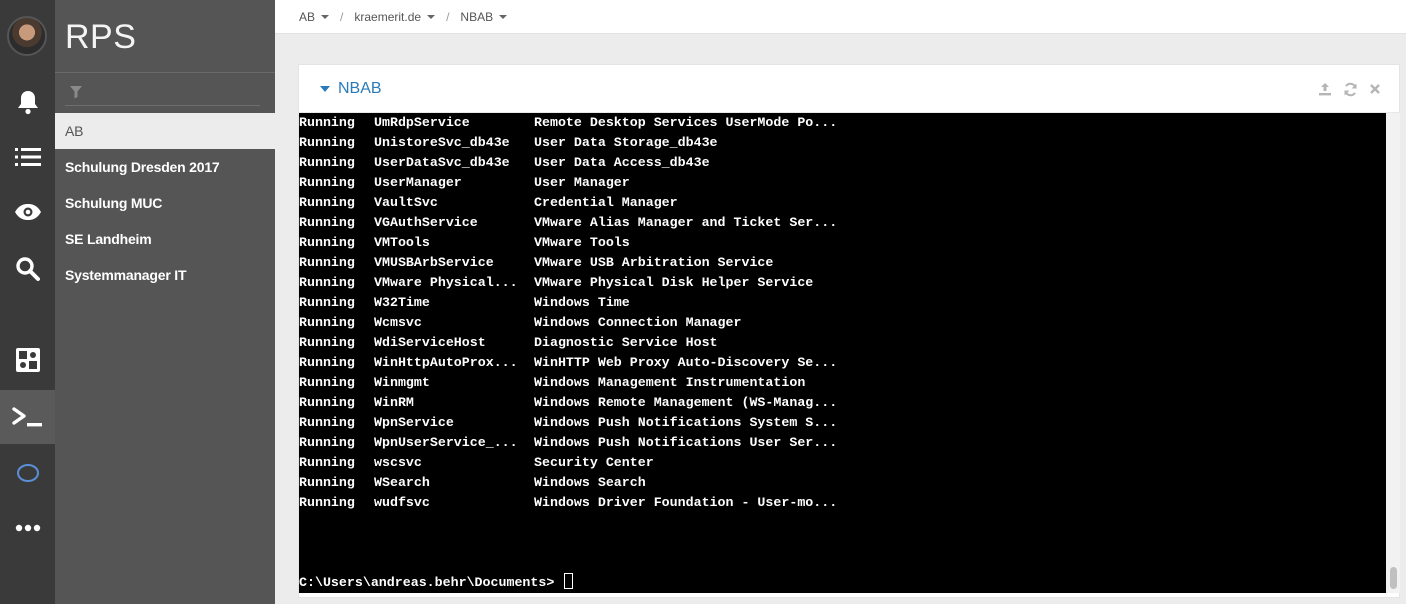 Image resolution: width=1406 pixels, height=604 pixels. I want to click on icon-rail, so click(27, 302).